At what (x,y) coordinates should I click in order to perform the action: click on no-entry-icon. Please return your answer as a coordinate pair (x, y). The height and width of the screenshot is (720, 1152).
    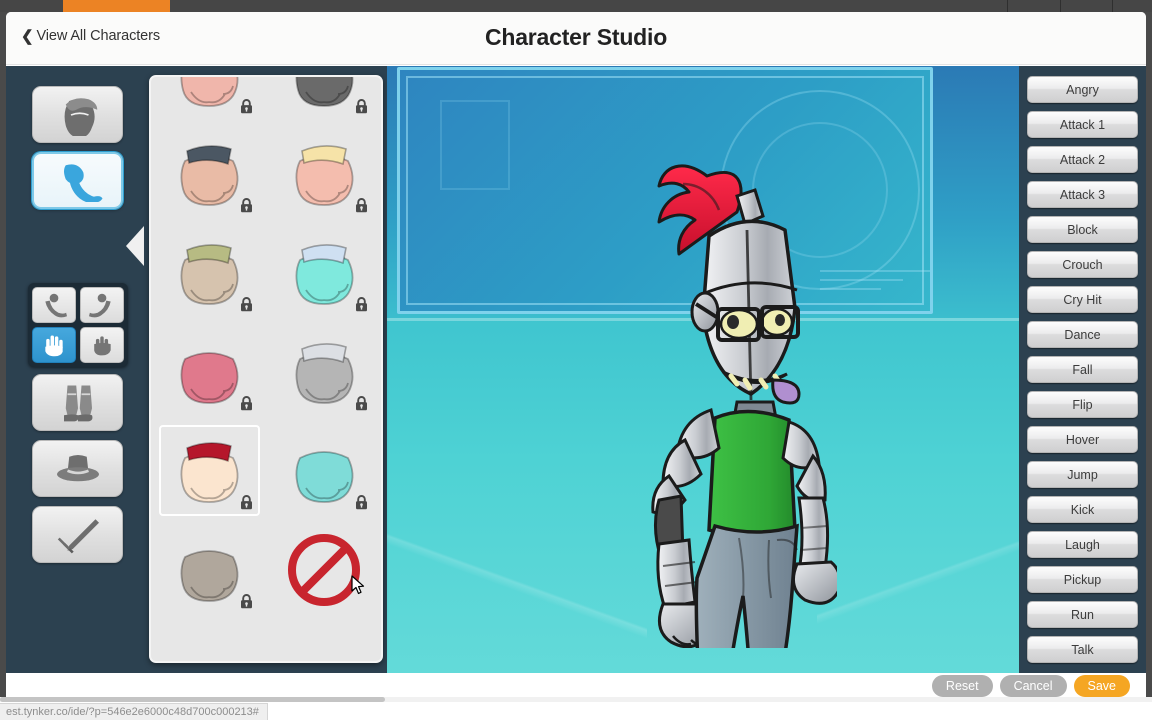
    Looking at the image, I should click on (323, 569).